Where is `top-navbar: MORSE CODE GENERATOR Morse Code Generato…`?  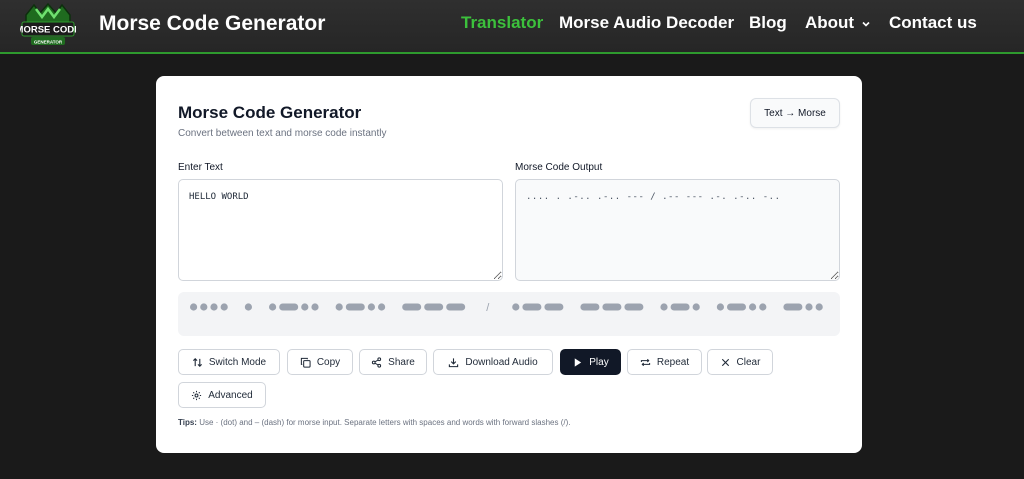 top-navbar: MORSE CODE GENERATOR Morse Code Generato… is located at coordinates (512, 27).